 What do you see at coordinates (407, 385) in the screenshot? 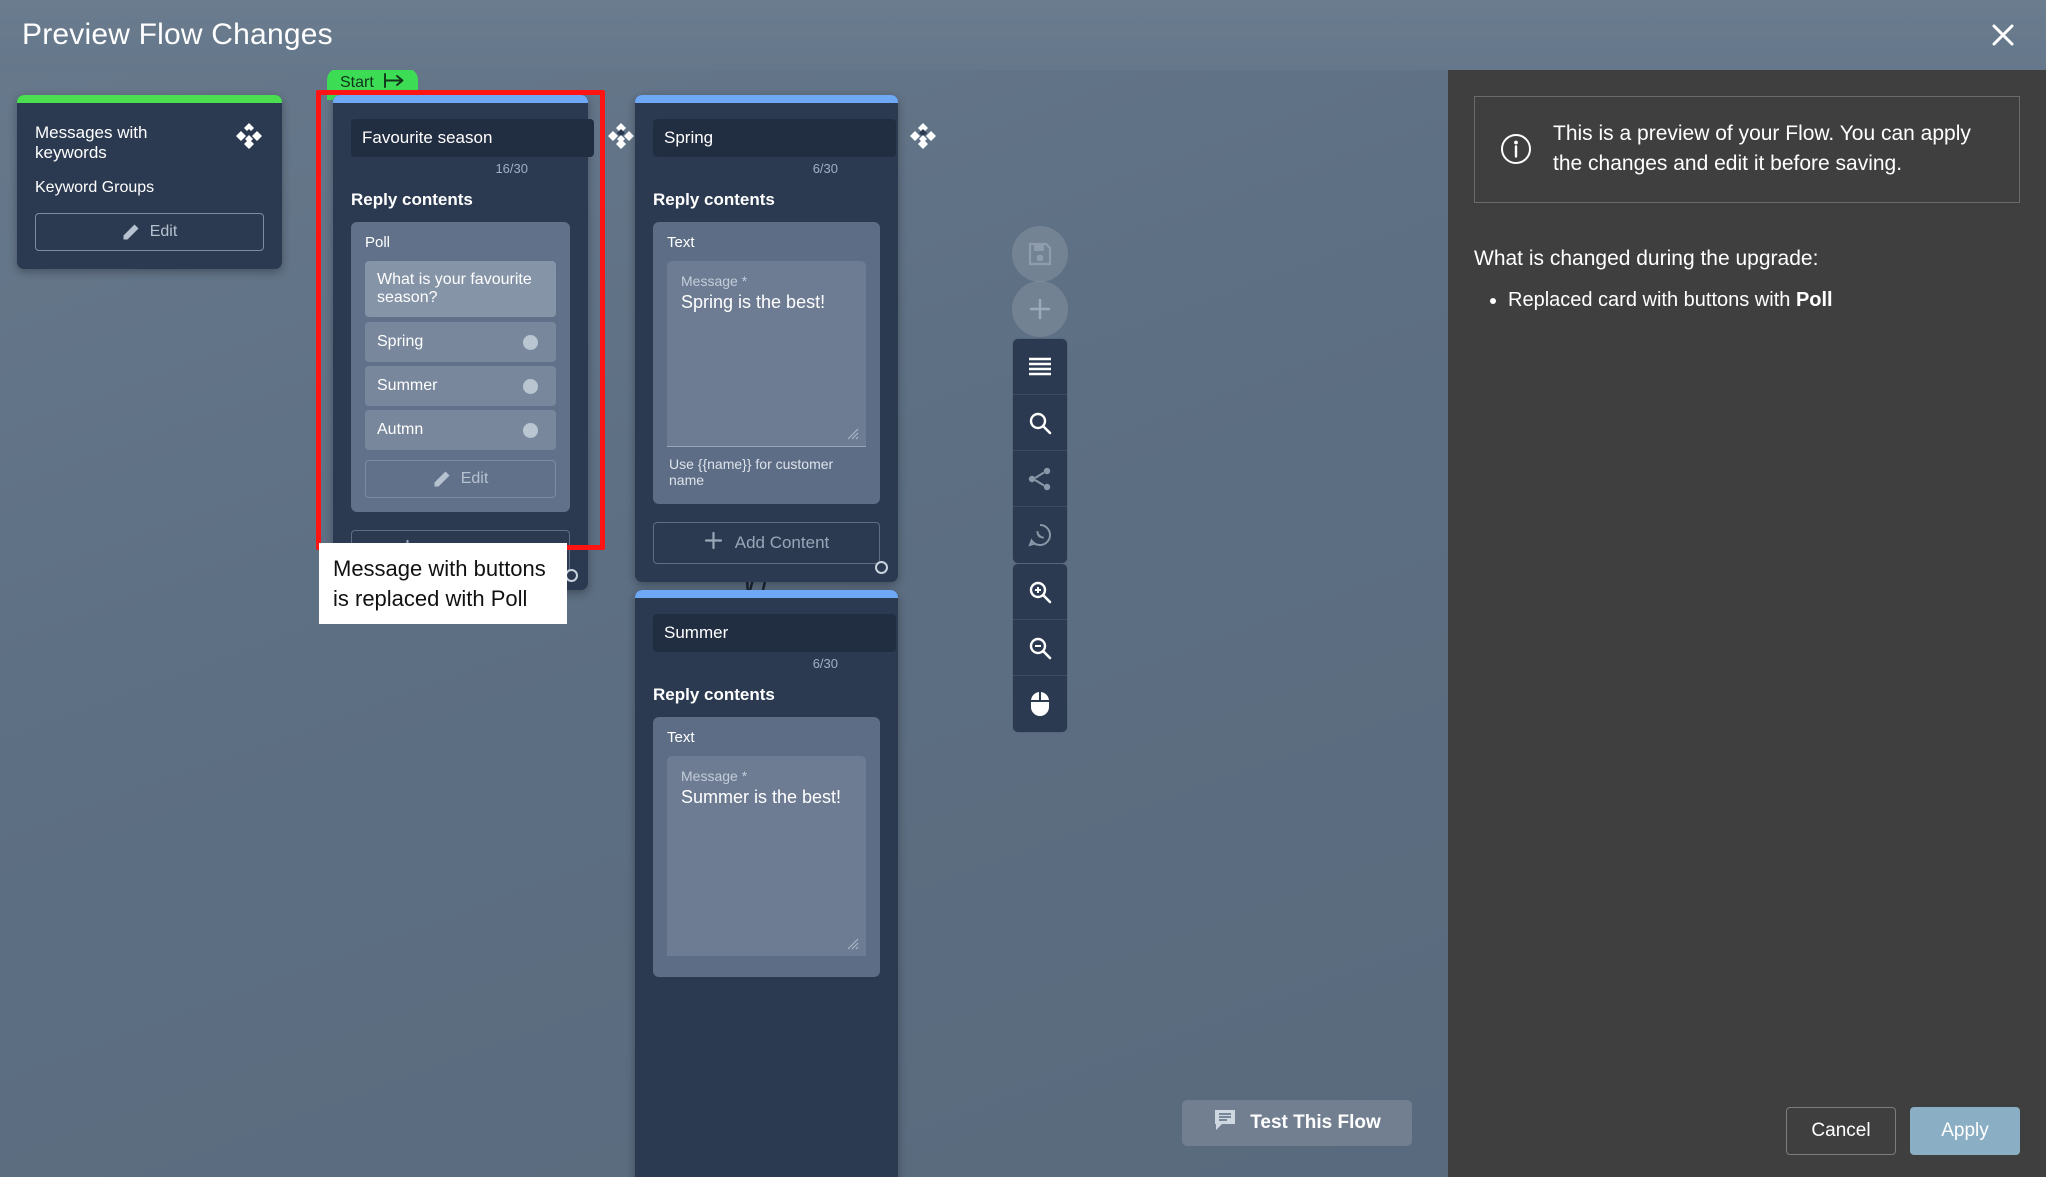
I see `poll-option-label: Summer` at bounding box center [407, 385].